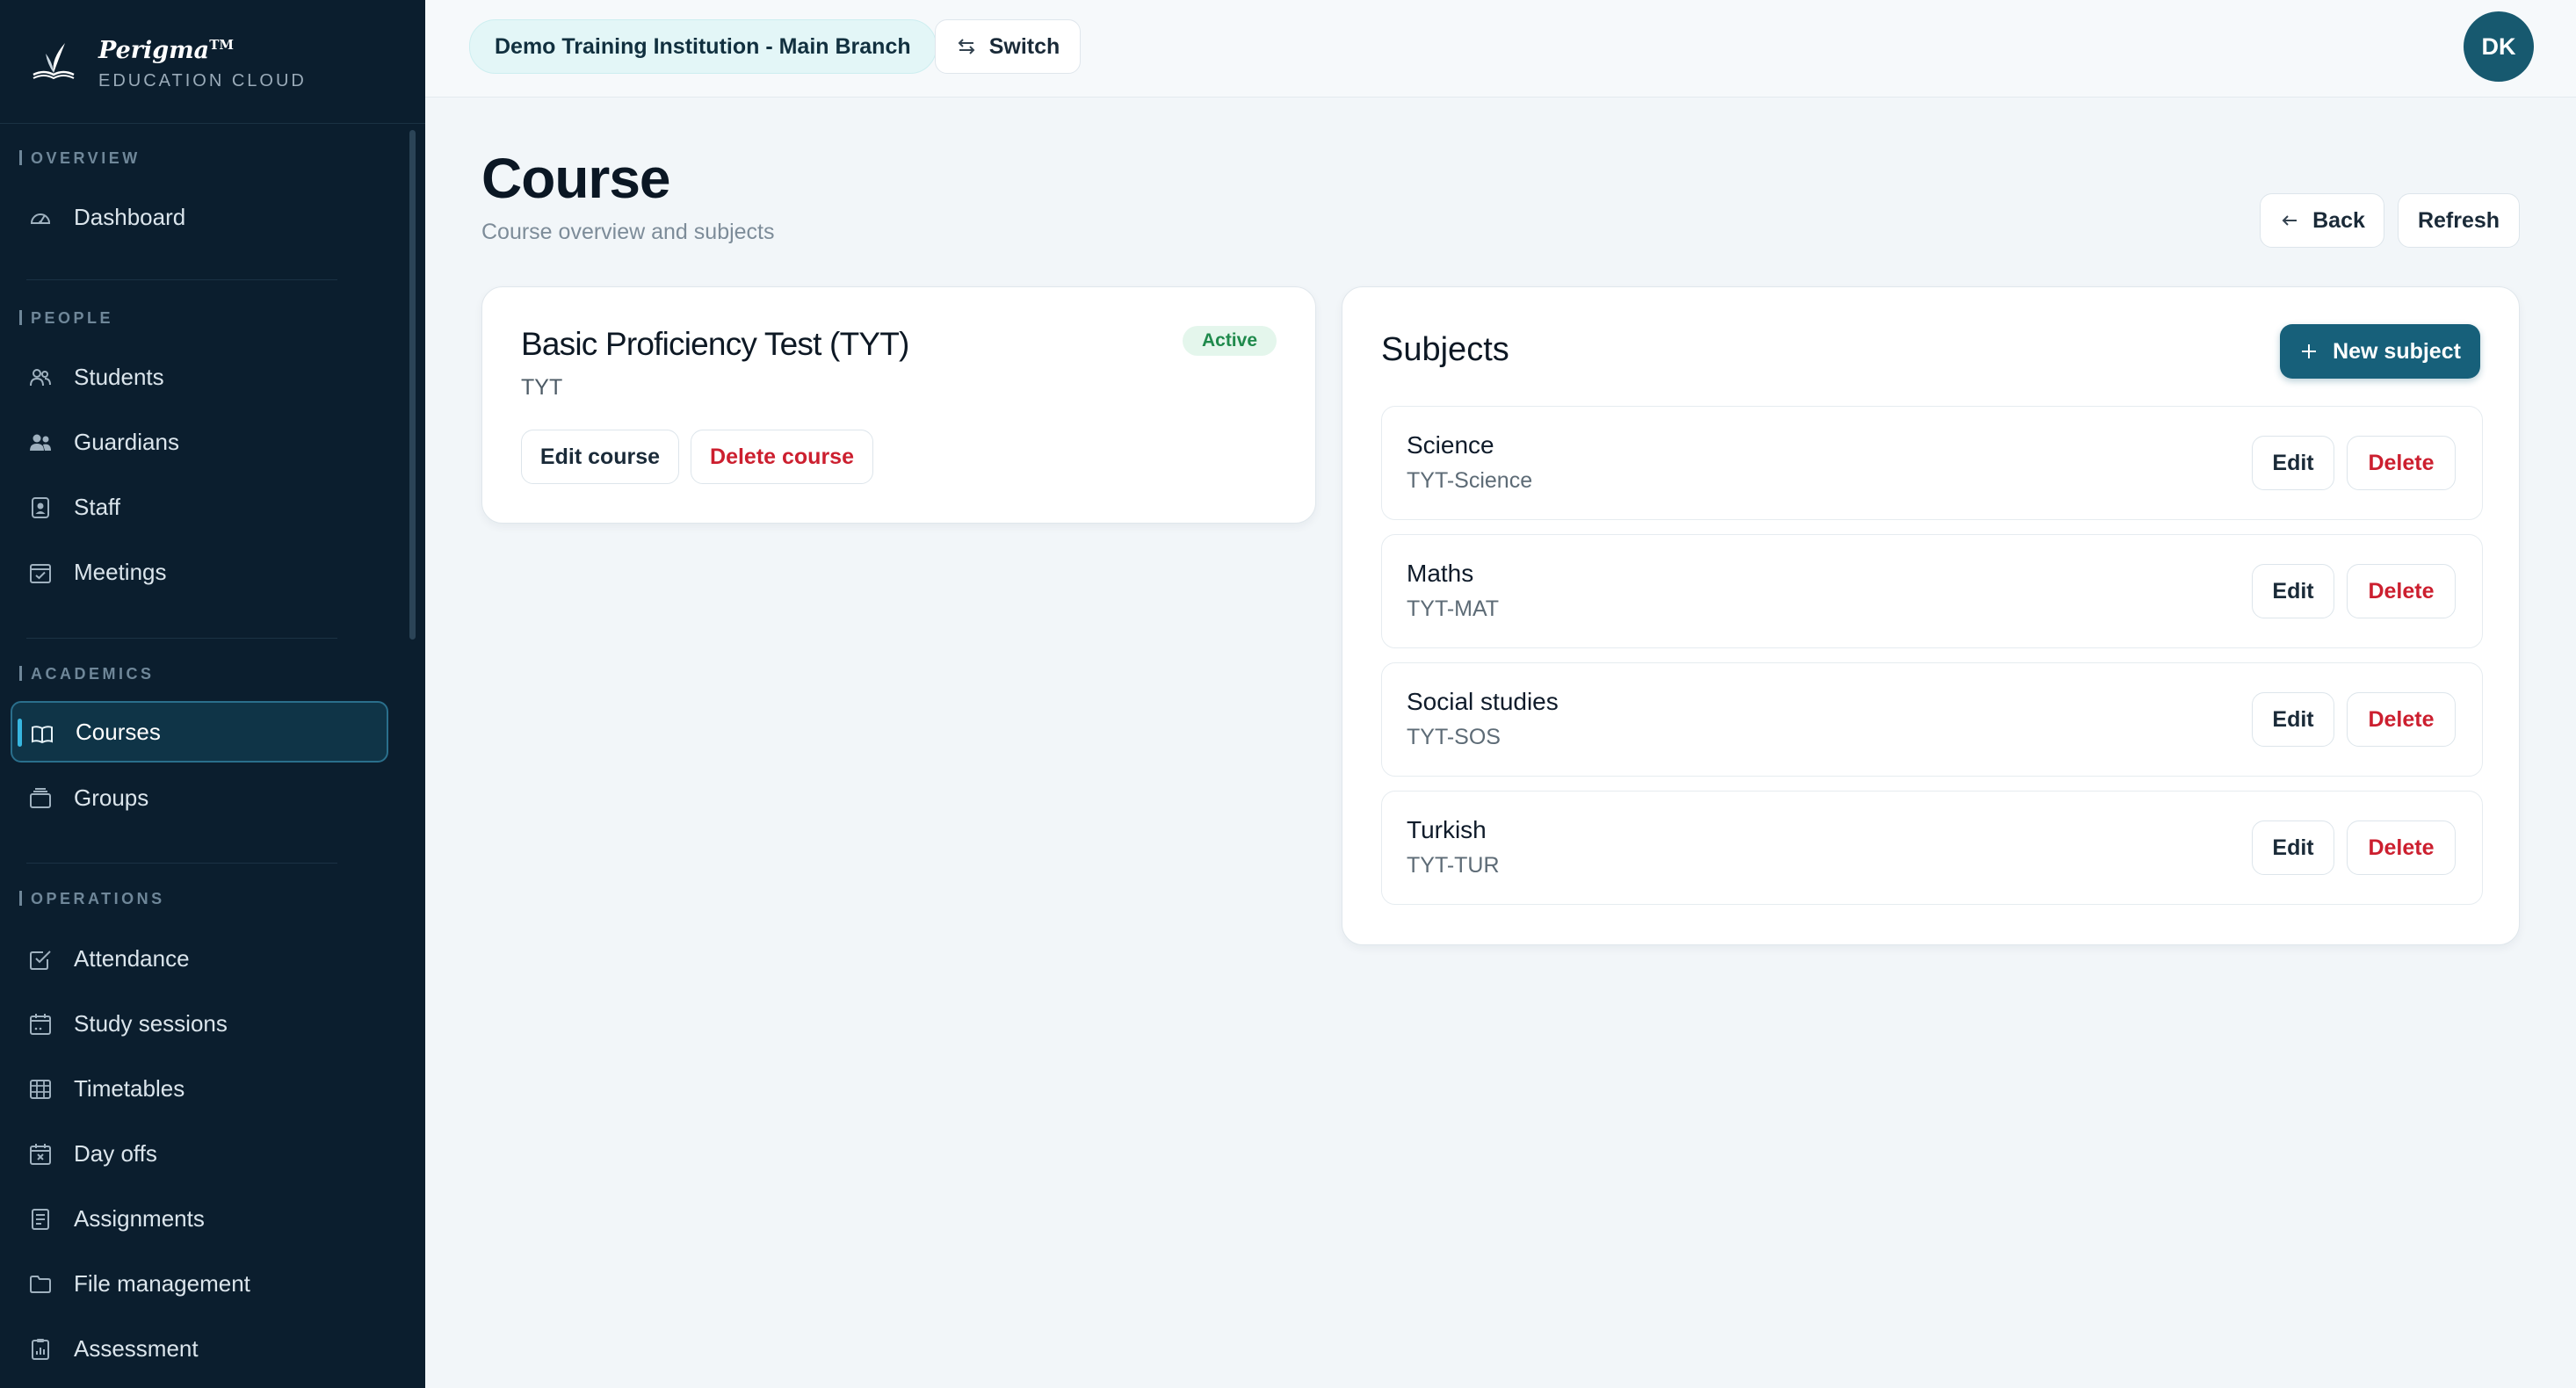 The image size is (2576, 1388). I want to click on folder-icon, so click(40, 1284).